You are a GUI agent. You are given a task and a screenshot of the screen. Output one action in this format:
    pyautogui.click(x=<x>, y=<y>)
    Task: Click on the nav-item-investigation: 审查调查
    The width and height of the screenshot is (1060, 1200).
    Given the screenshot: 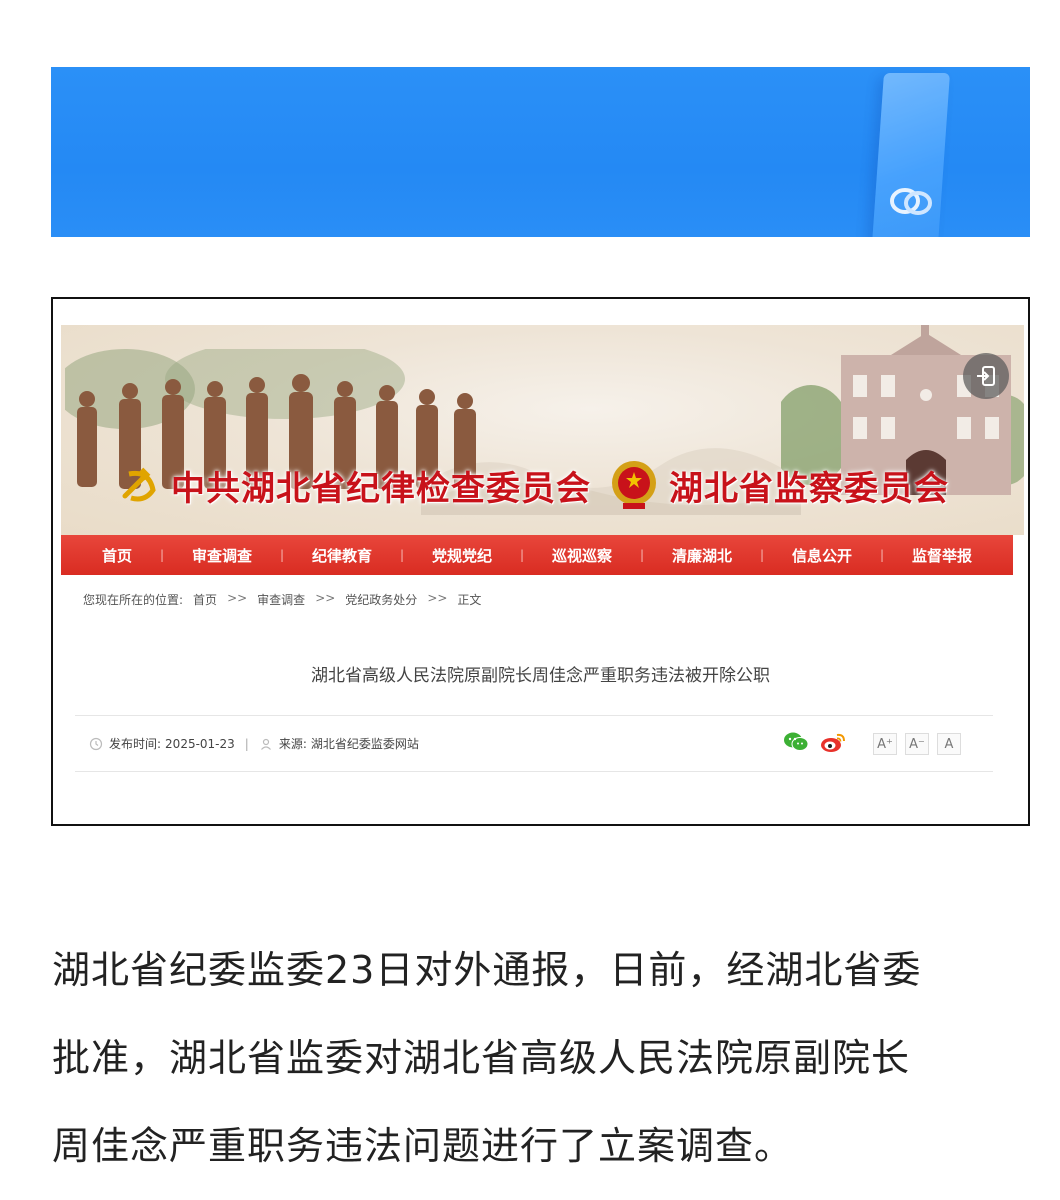 What is the action you would take?
    pyautogui.click(x=222, y=555)
    